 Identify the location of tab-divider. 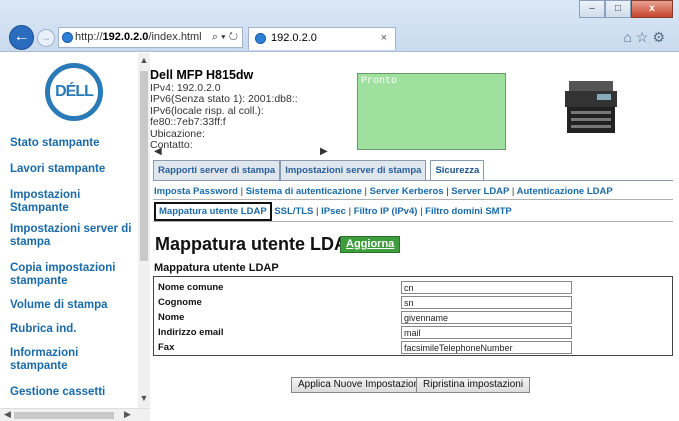
(413, 180).